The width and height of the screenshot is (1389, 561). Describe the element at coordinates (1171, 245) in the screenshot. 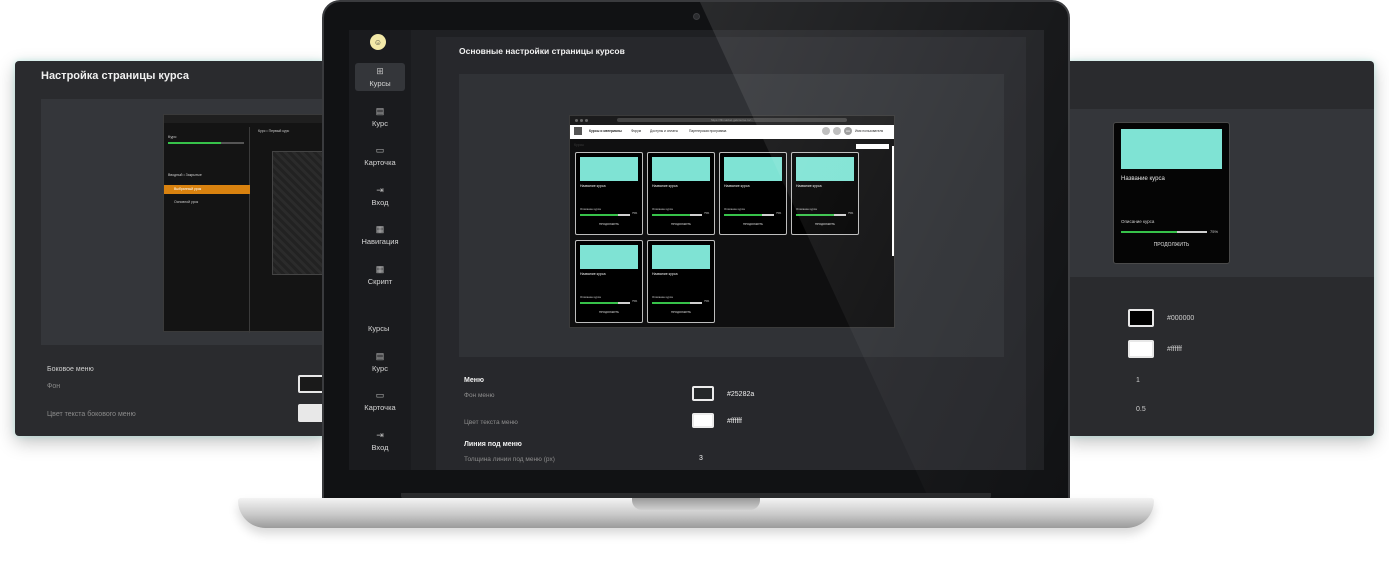

I see `right-card-continue-button: ПРОДОЛЖИТЬ` at that location.